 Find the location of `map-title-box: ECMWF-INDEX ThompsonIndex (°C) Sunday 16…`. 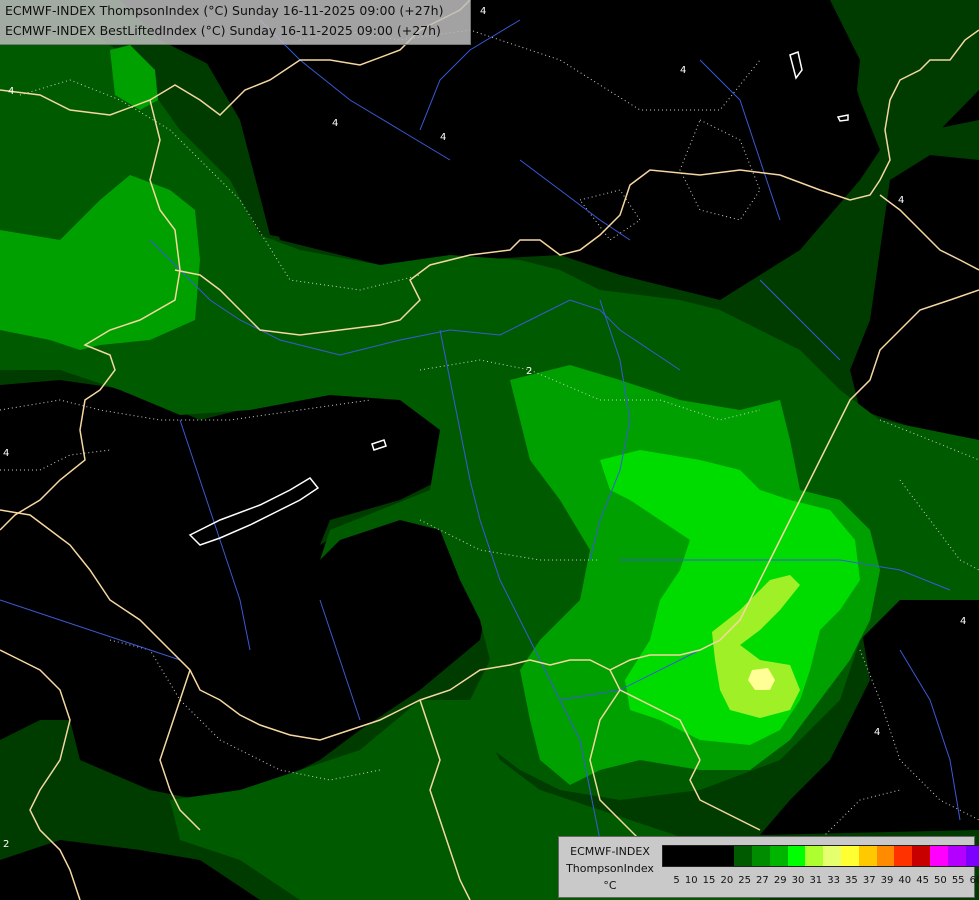

map-title-box: ECMWF-INDEX ThompsonIndex (°C) Sunday 16… is located at coordinates (235, 22).